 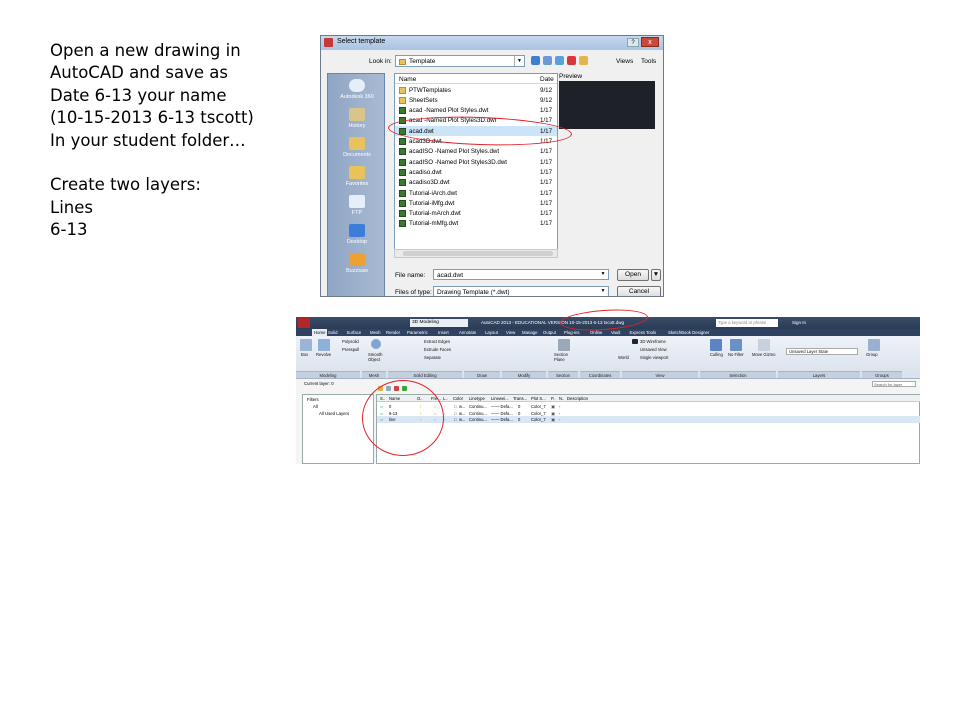 What do you see at coordinates (333, 332) in the screenshot?
I see `ribbon-tab: Solid` at bounding box center [333, 332].